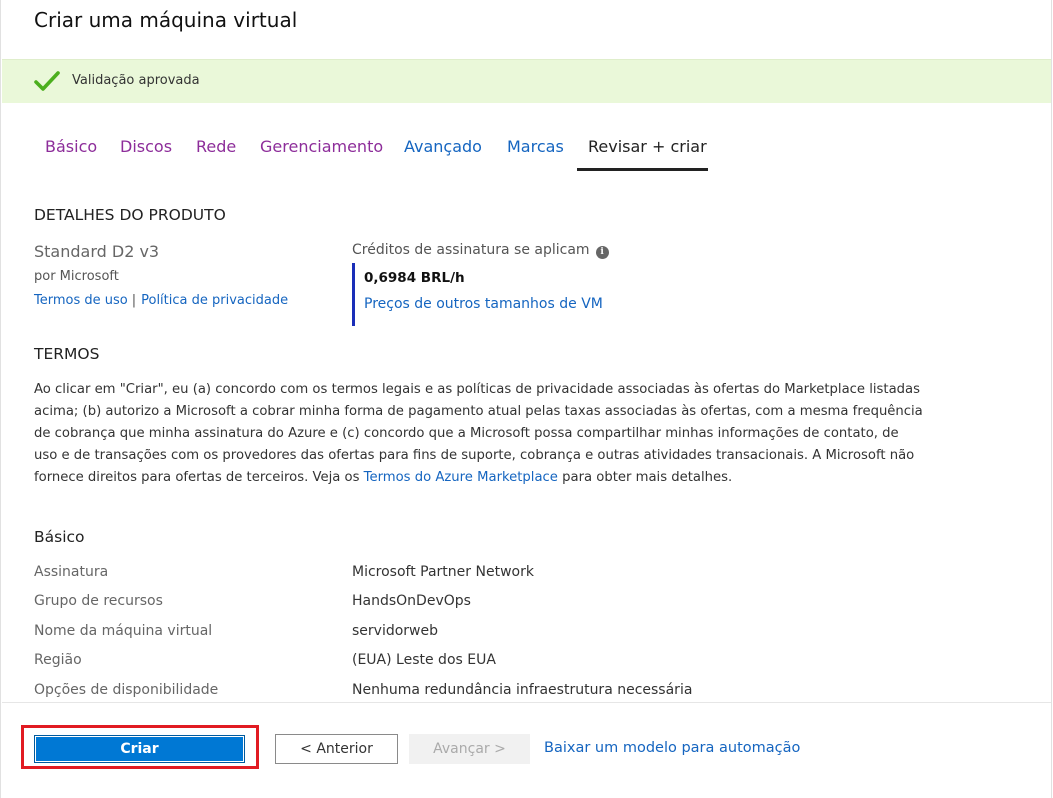 The width and height of the screenshot is (1053, 798). What do you see at coordinates (76, 276) in the screenshot?
I see `product-publisher: por Microsoft` at bounding box center [76, 276].